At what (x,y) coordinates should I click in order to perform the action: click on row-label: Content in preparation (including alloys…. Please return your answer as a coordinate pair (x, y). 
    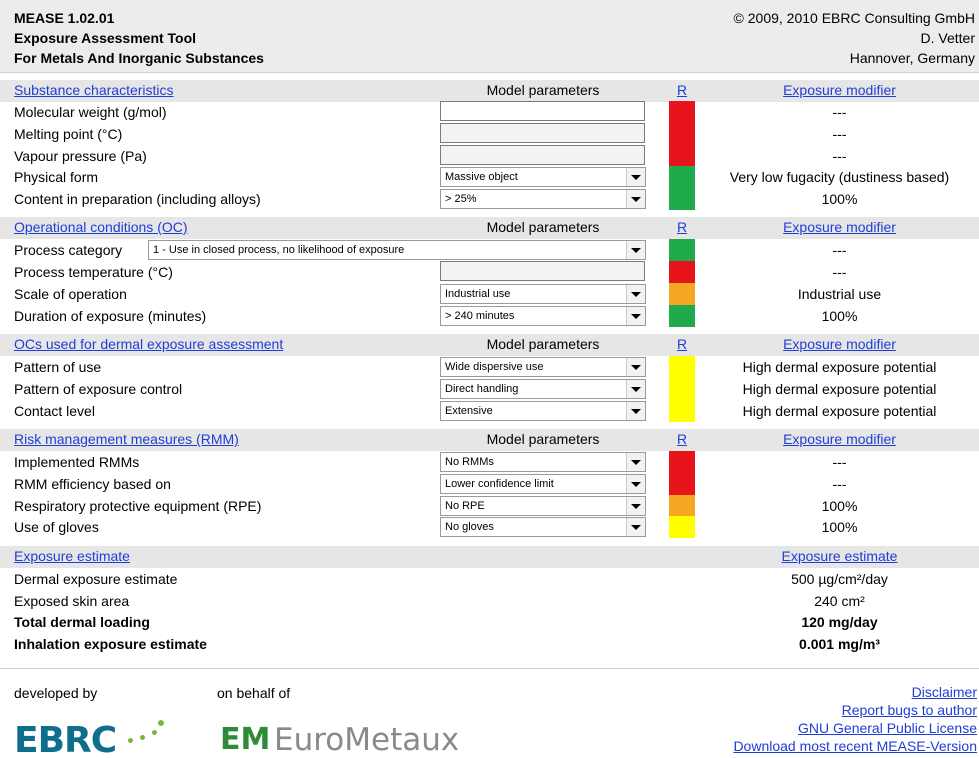
    Looking at the image, I should click on (137, 199).